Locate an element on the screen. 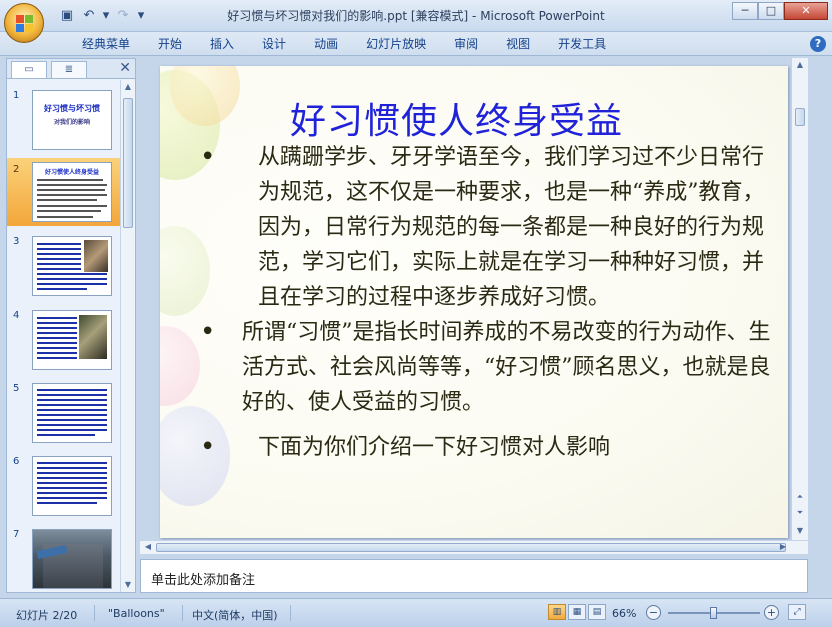 The width and height of the screenshot is (832, 627). minimize-button: ─ is located at coordinates (745, 11).